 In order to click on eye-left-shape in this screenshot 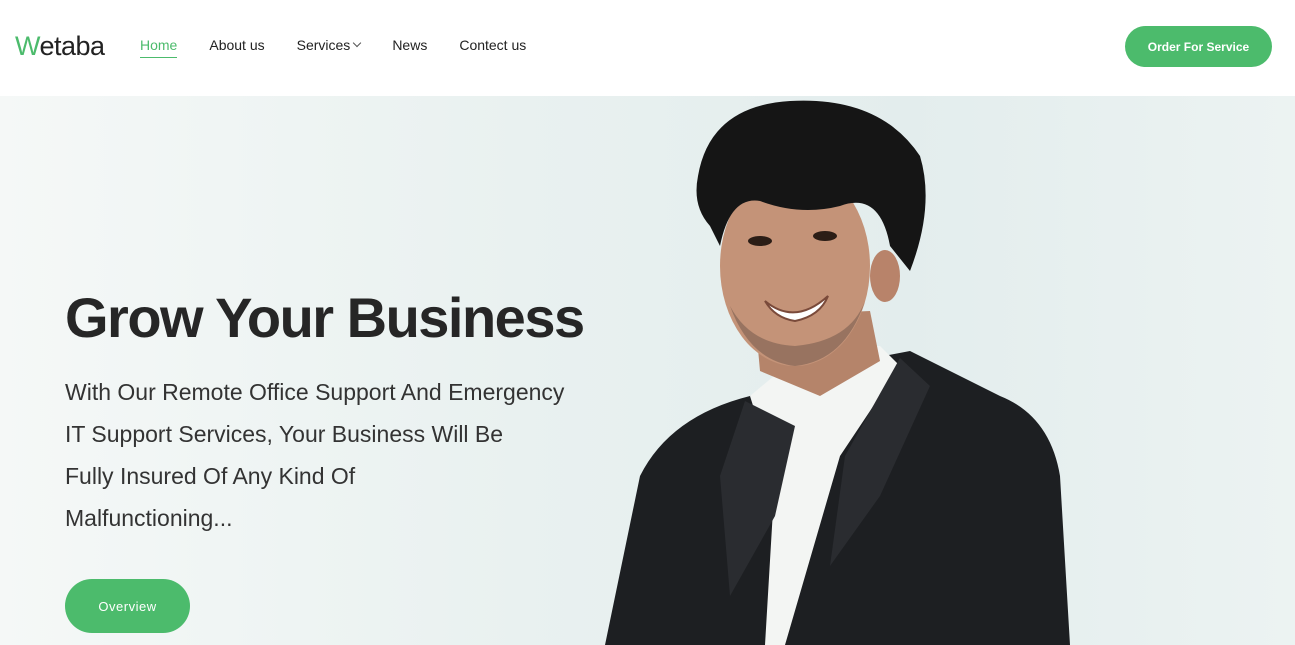, I will do `click(760, 241)`.